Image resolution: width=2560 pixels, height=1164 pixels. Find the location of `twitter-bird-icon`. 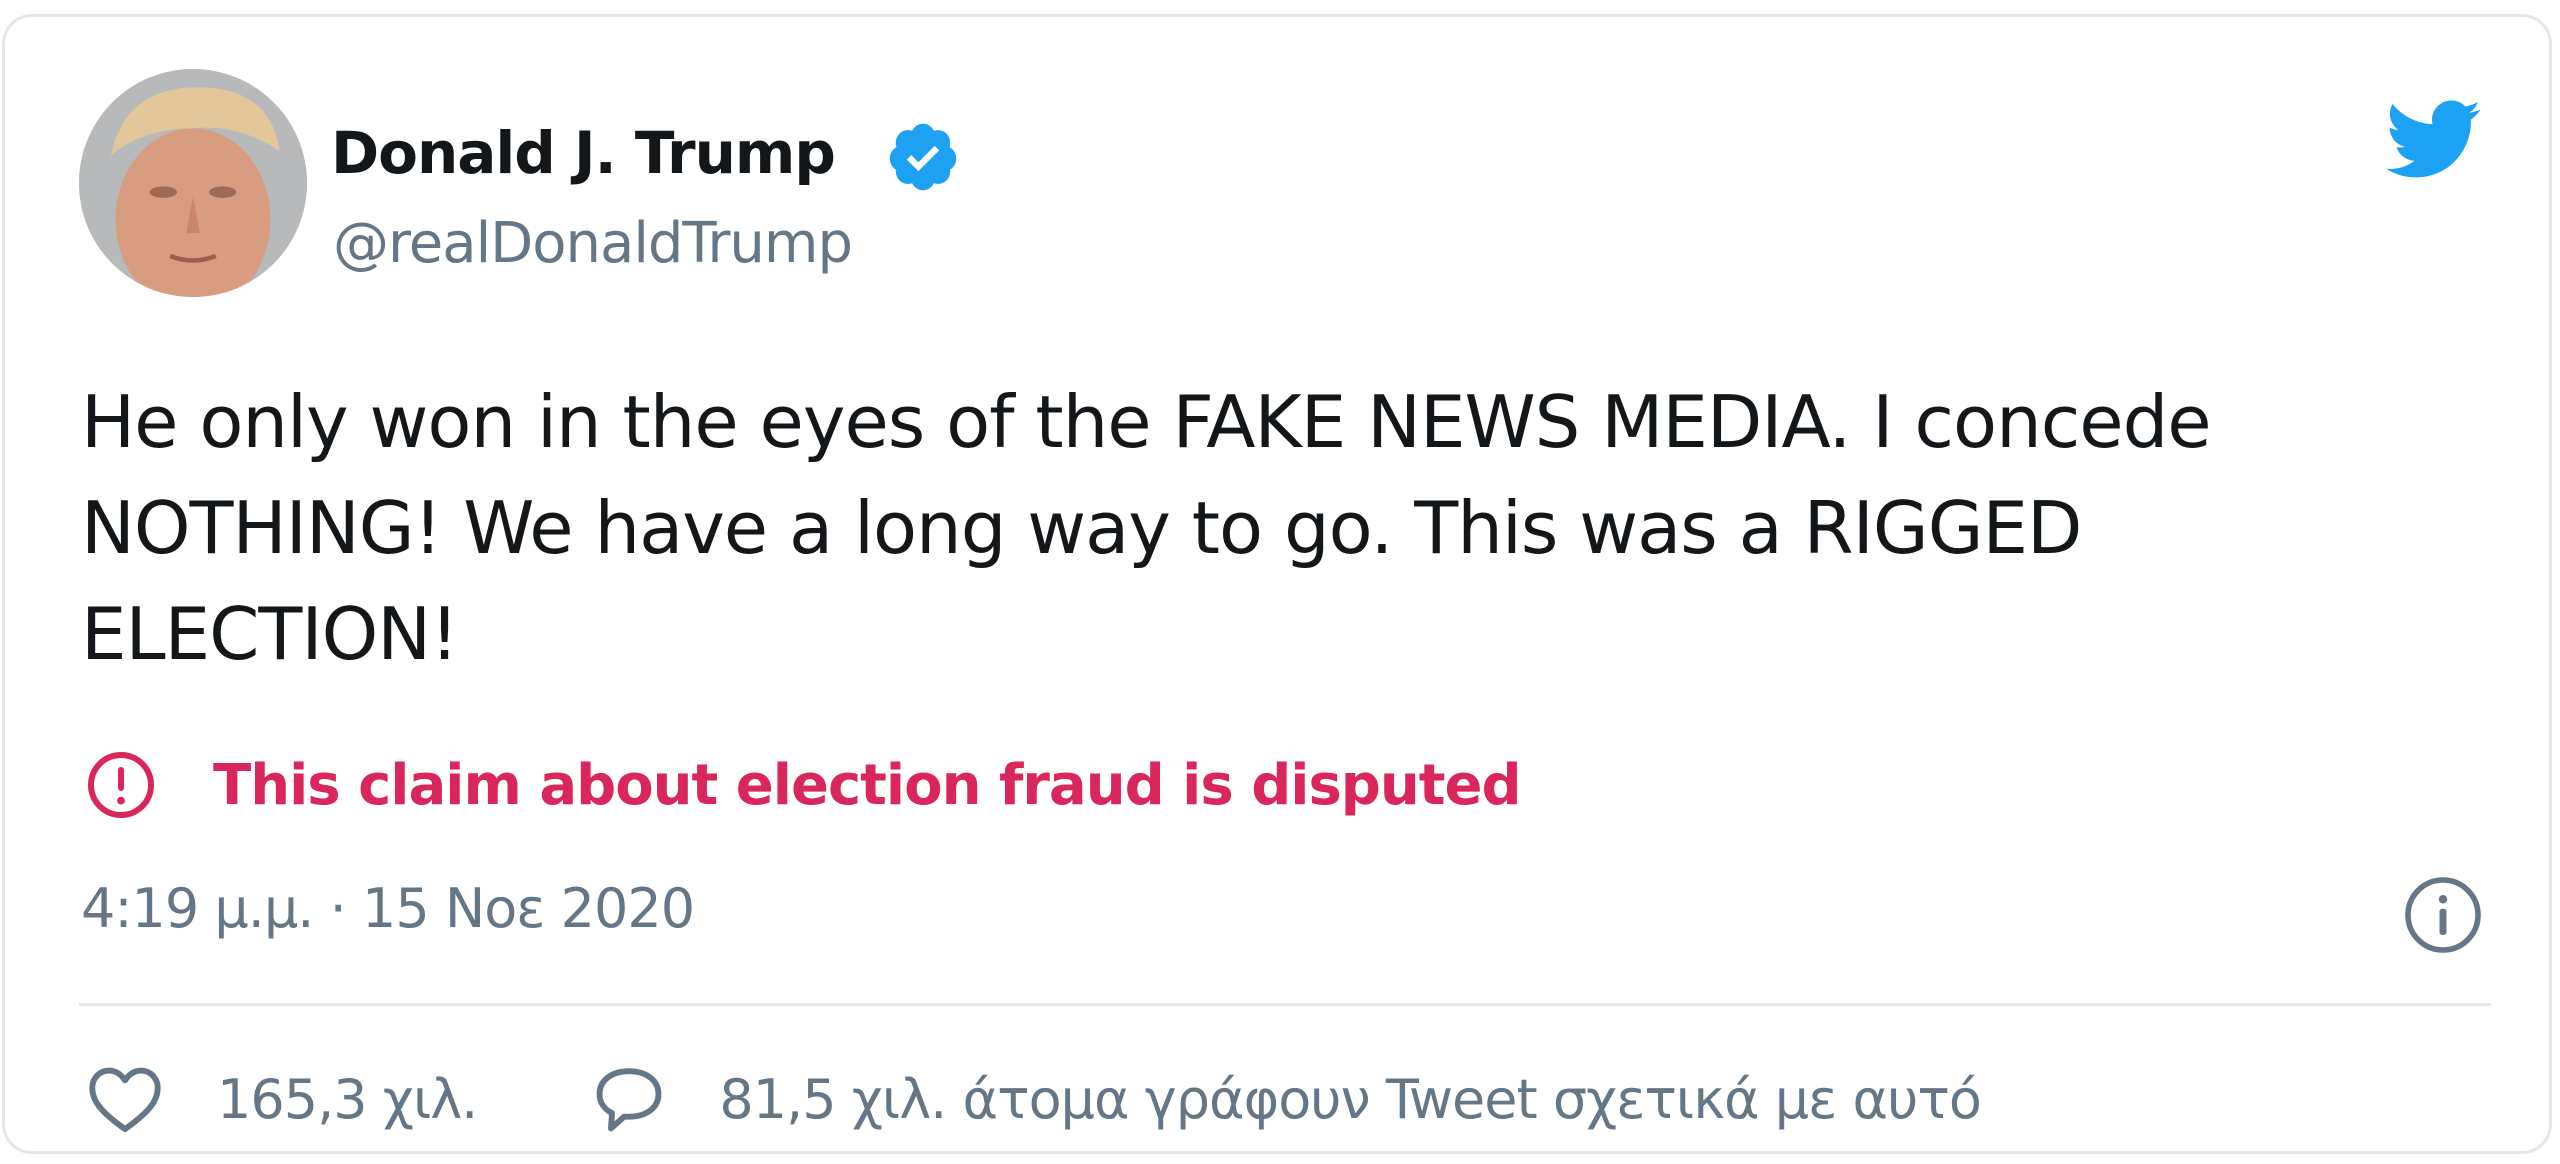

twitter-bird-icon is located at coordinates (2432, 139).